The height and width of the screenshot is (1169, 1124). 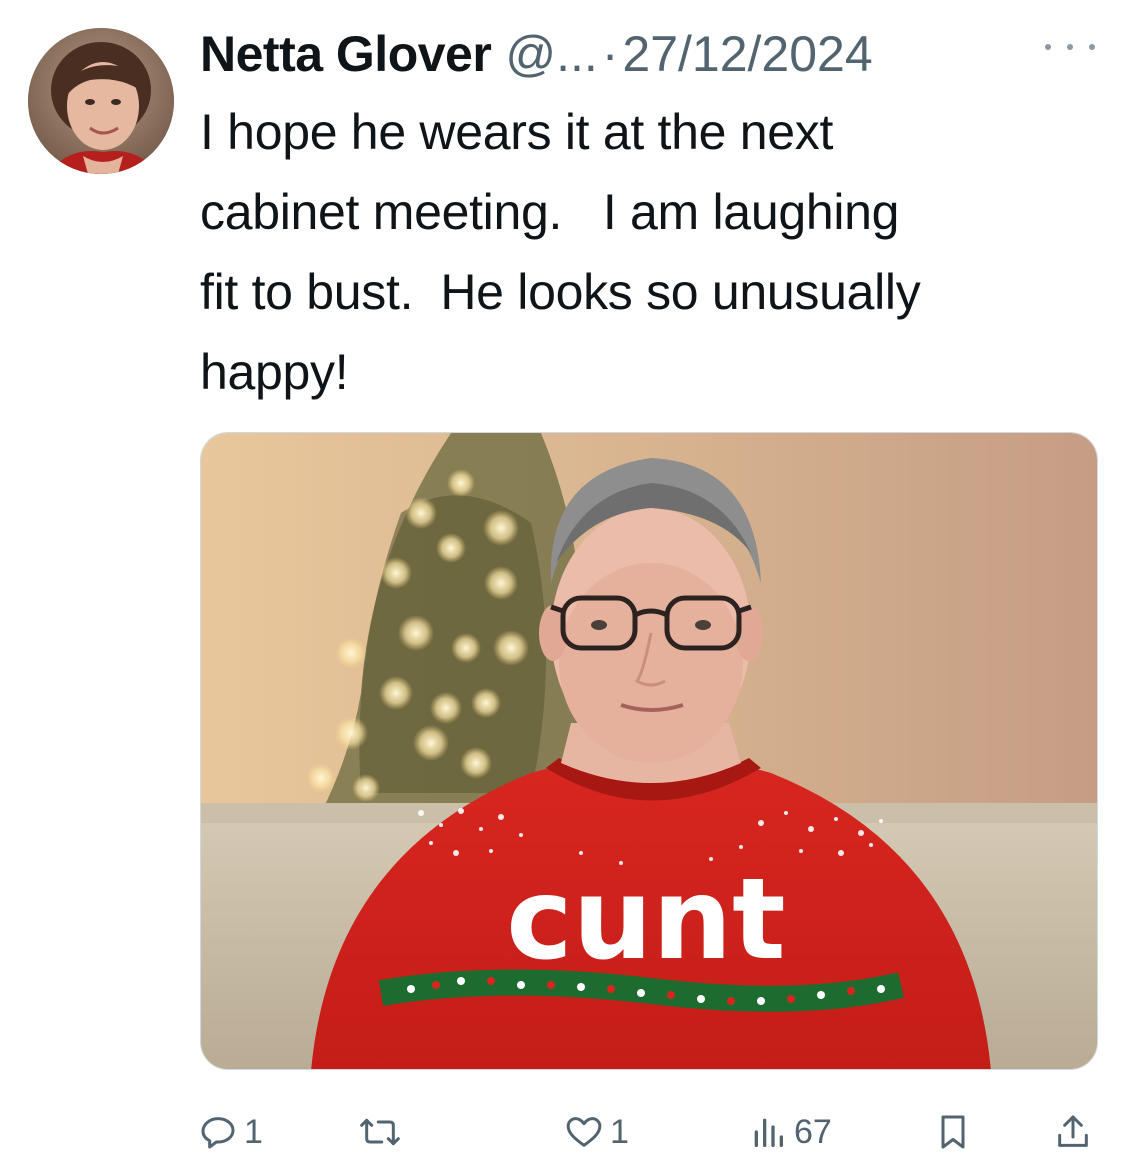 I want to click on avatar-photo, so click(x=101, y=101).